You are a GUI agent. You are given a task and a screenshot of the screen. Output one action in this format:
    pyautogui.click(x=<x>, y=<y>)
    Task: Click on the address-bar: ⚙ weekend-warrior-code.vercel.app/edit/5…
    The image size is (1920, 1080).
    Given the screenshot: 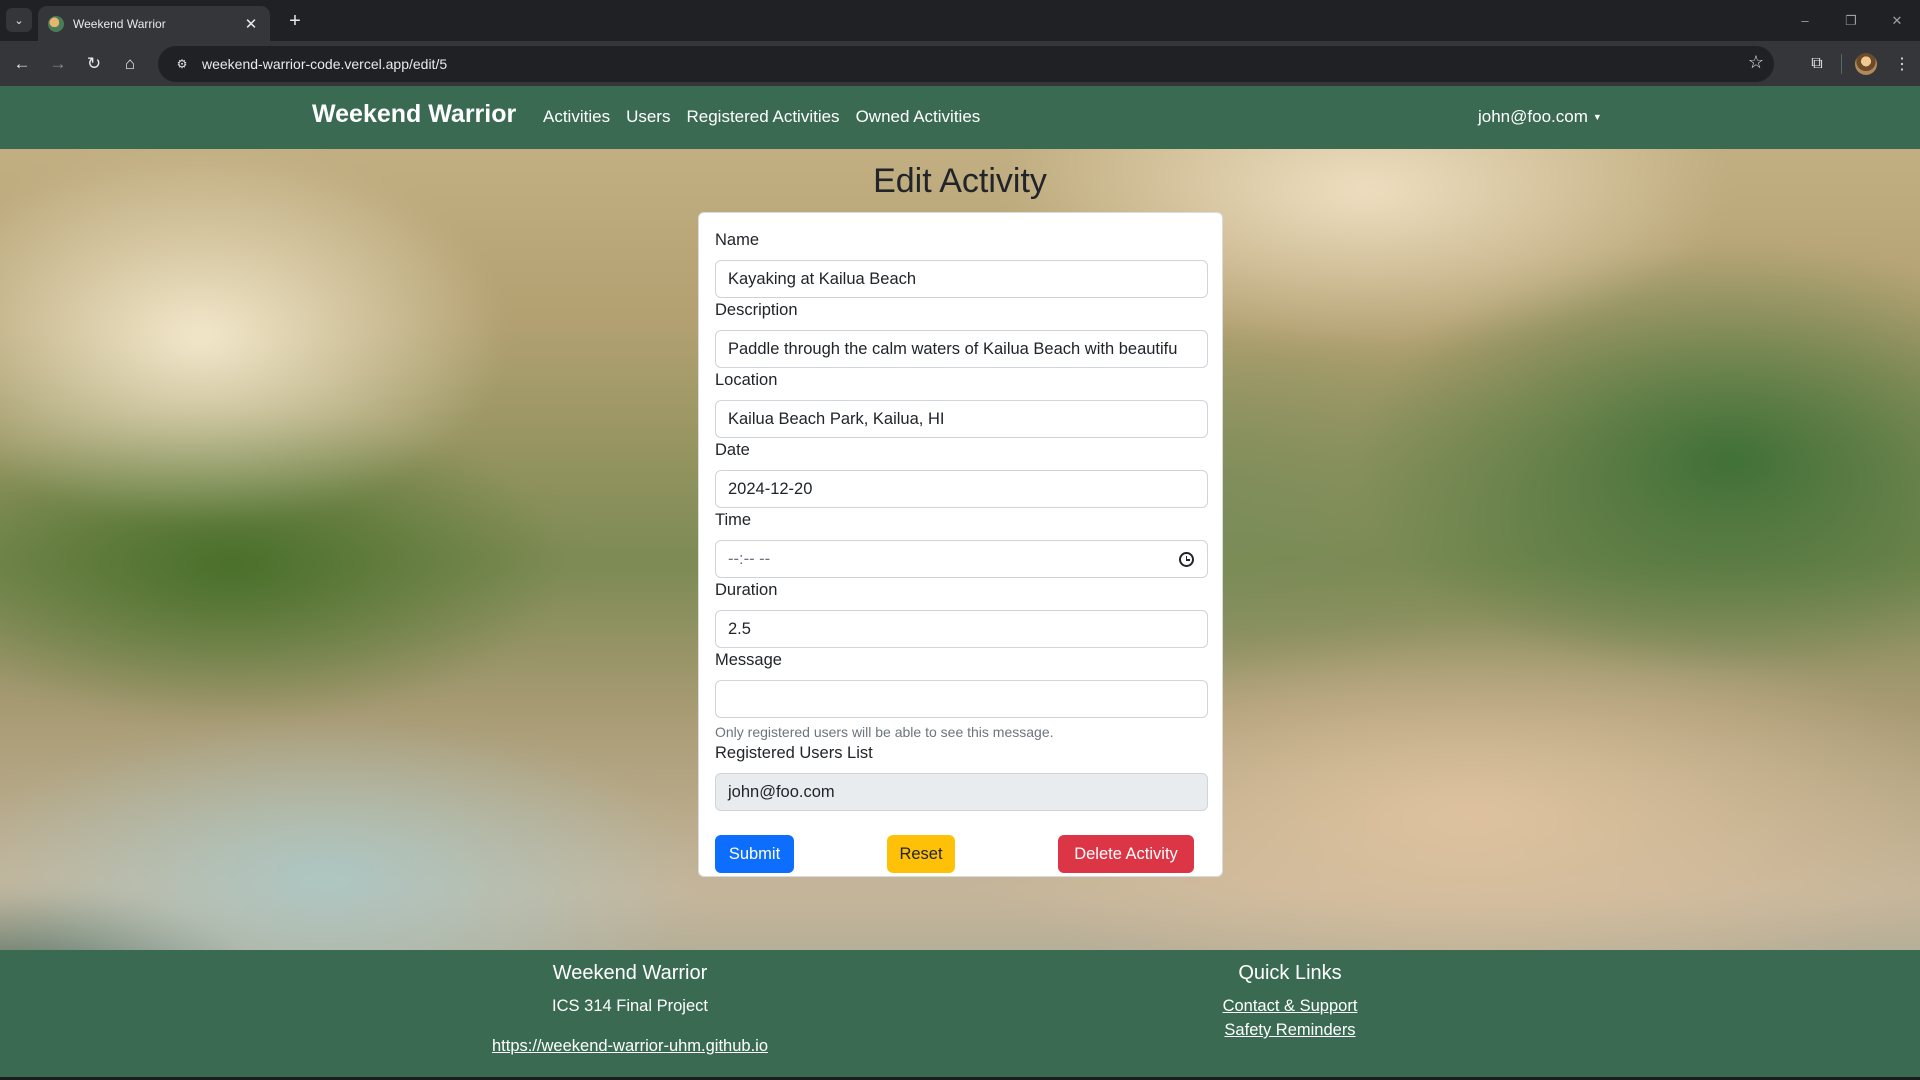 What is the action you would take?
    pyautogui.click(x=966, y=64)
    